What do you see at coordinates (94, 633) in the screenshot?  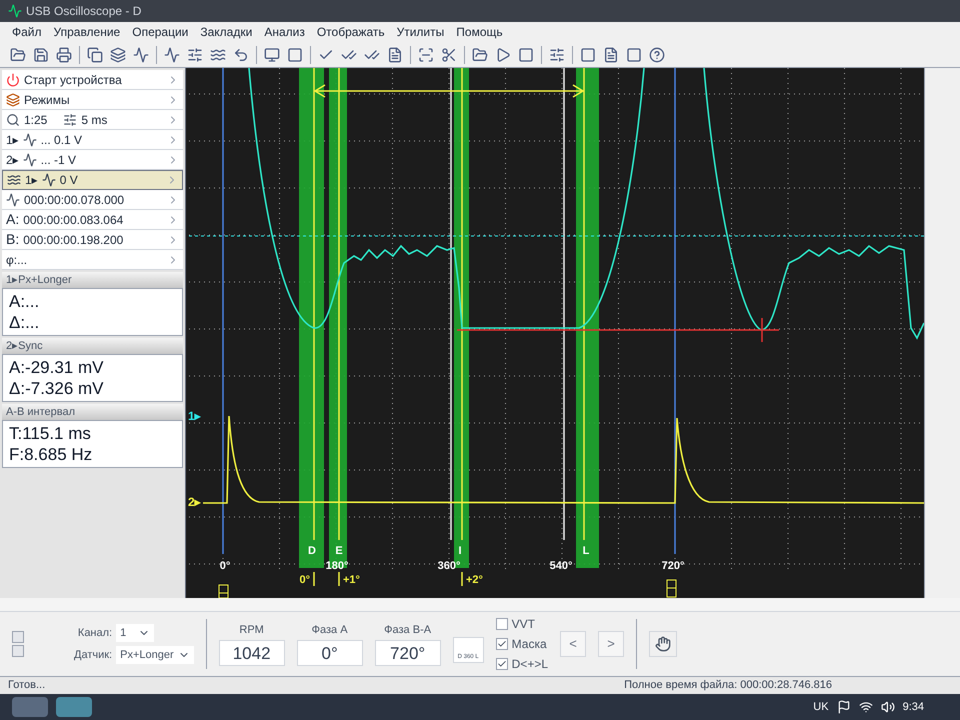 I see `channel-label: Канал:` at bounding box center [94, 633].